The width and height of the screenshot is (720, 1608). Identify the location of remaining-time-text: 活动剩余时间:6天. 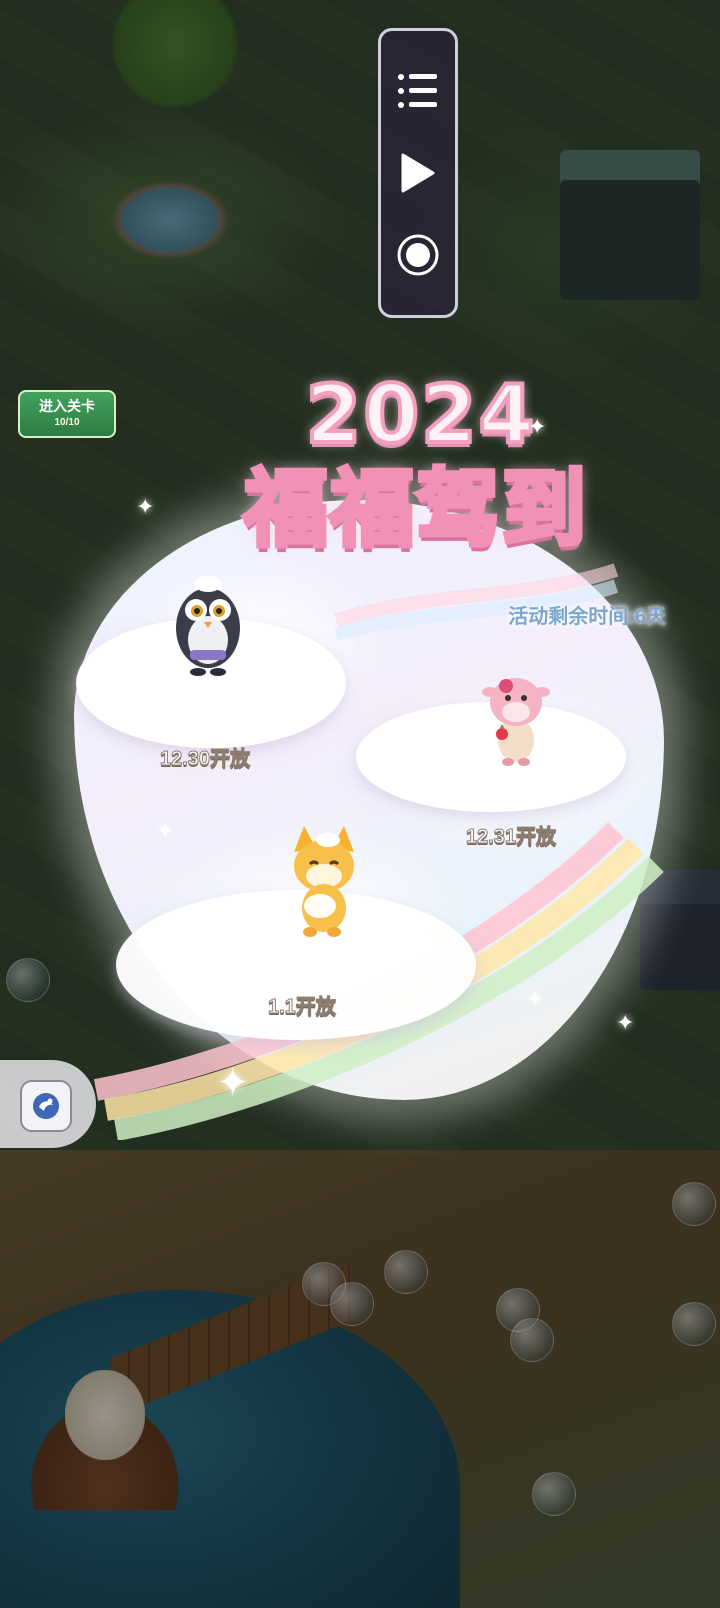
(587, 617).